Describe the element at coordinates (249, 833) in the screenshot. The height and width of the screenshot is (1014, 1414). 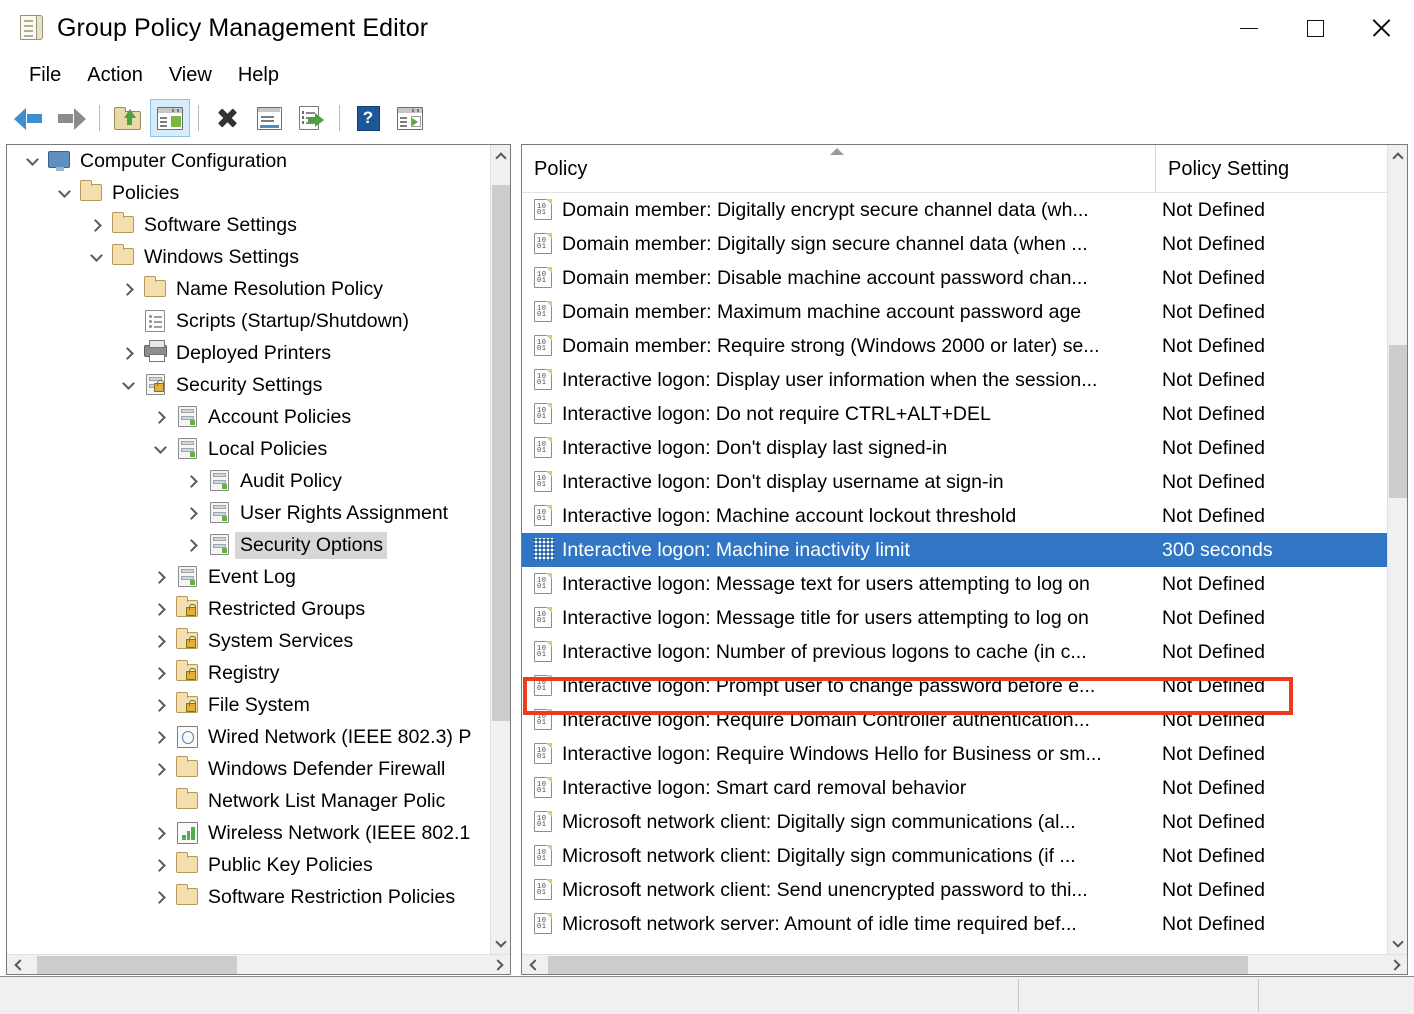
I see `tree-item-wireless-network-ieee-802-1: Wireless Network (IEEE 802.1` at that location.